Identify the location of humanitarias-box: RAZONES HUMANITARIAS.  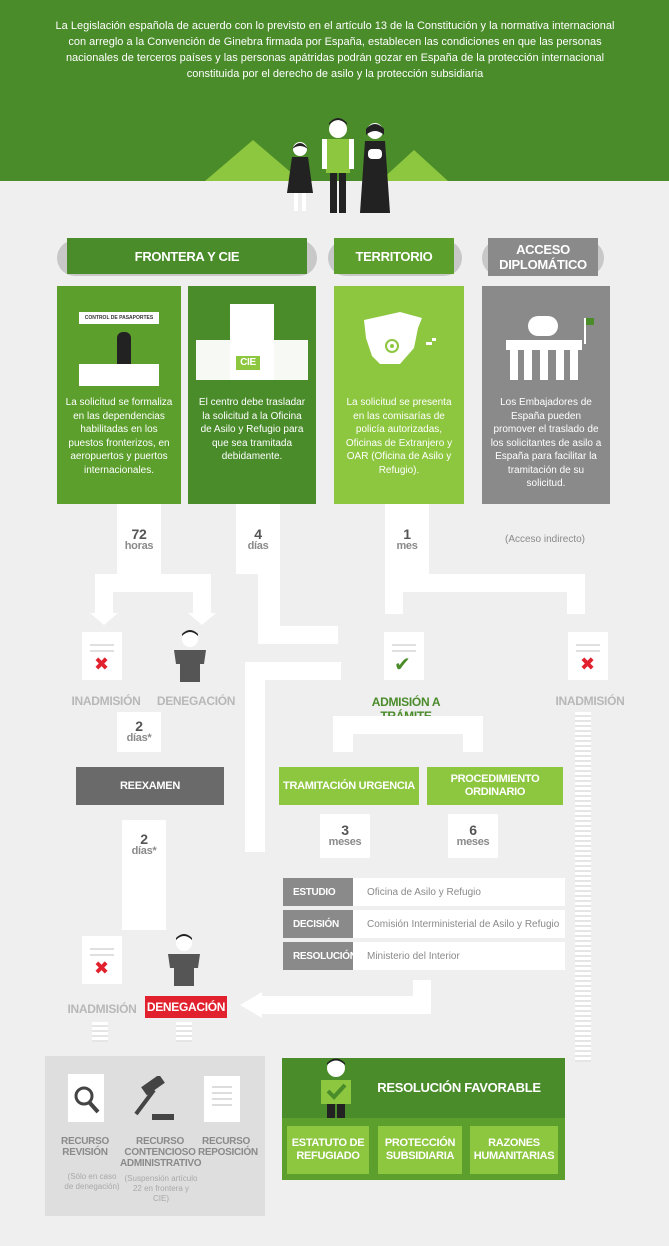
(514, 1150).